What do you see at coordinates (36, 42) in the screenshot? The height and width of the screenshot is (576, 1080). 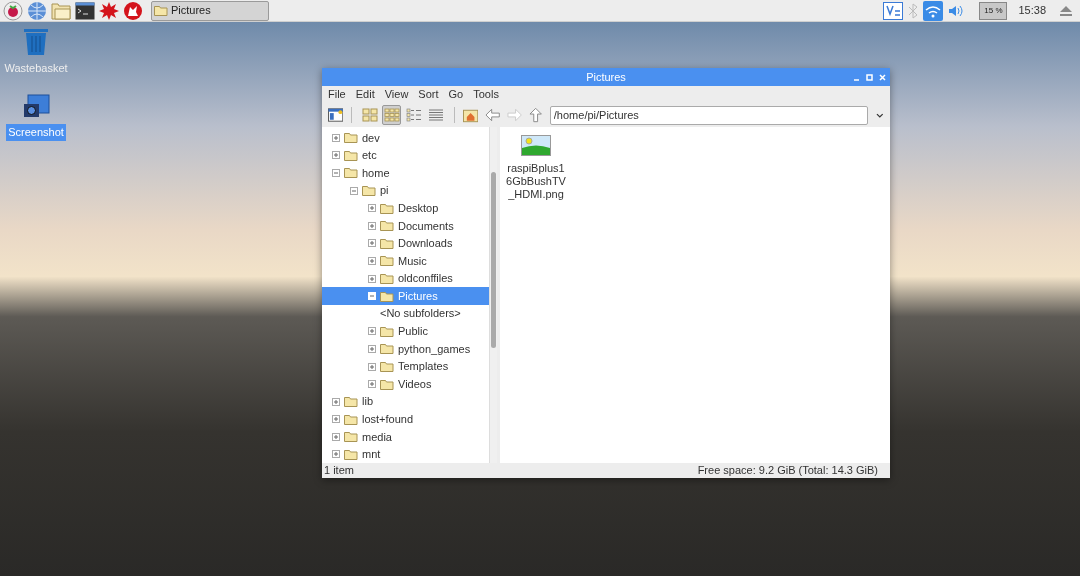 I see `trash-icon` at bounding box center [36, 42].